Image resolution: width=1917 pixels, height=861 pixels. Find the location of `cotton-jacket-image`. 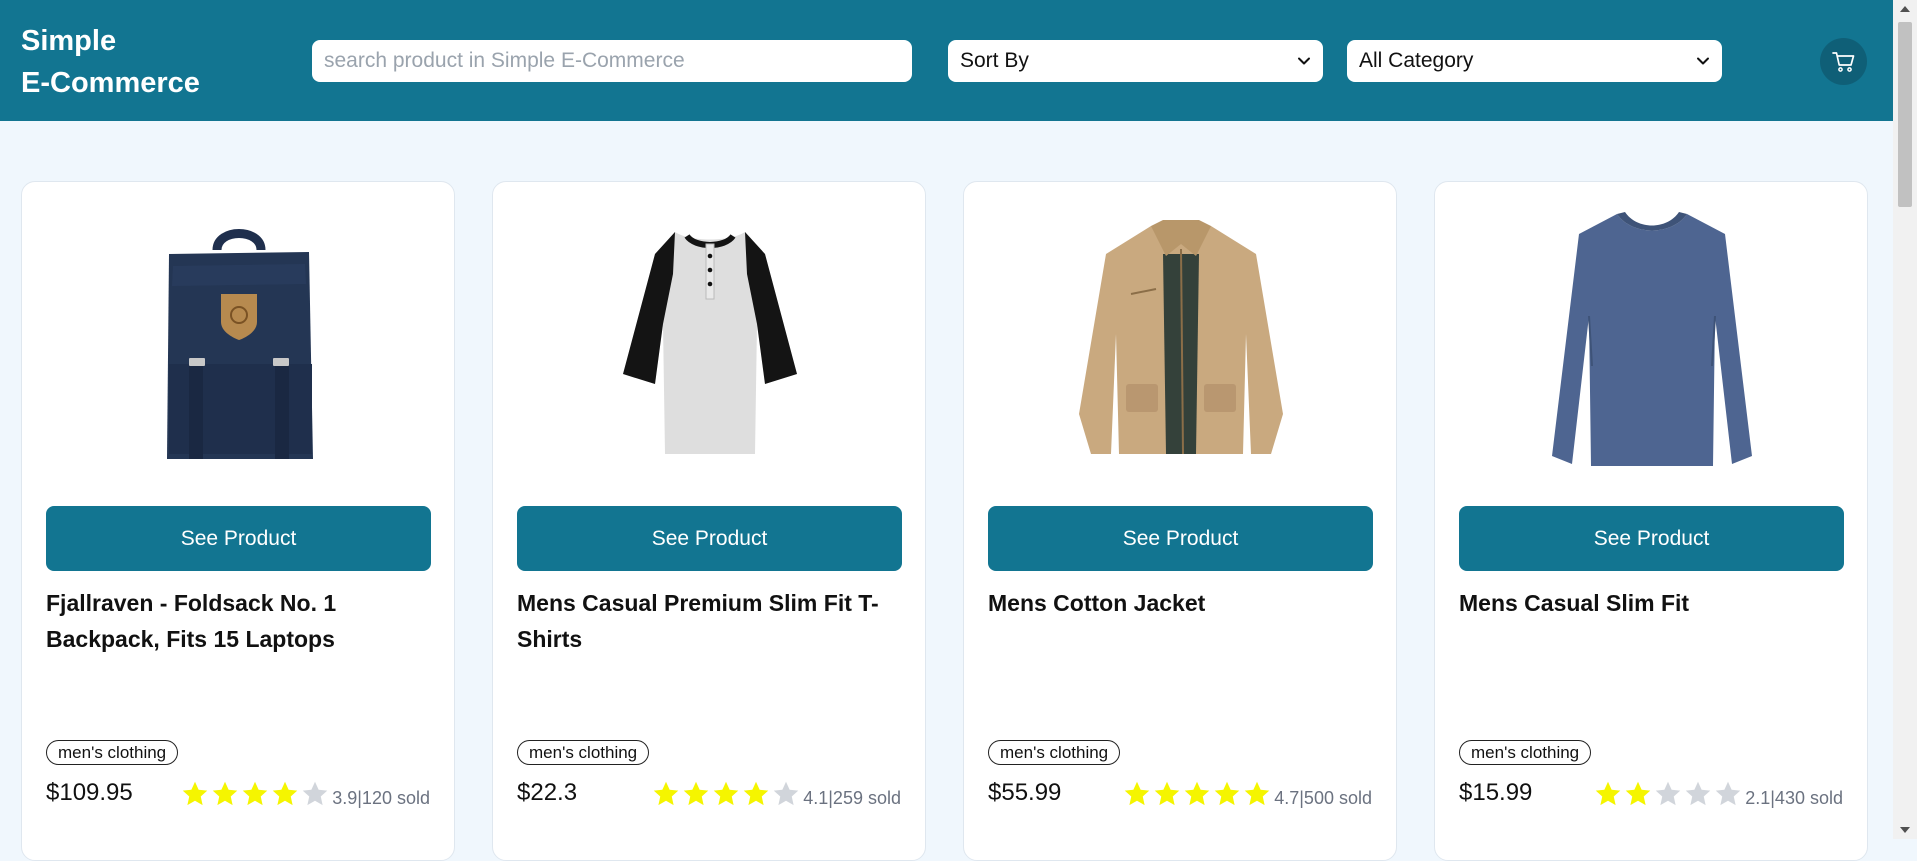

cotton-jacket-image is located at coordinates (1181, 336).